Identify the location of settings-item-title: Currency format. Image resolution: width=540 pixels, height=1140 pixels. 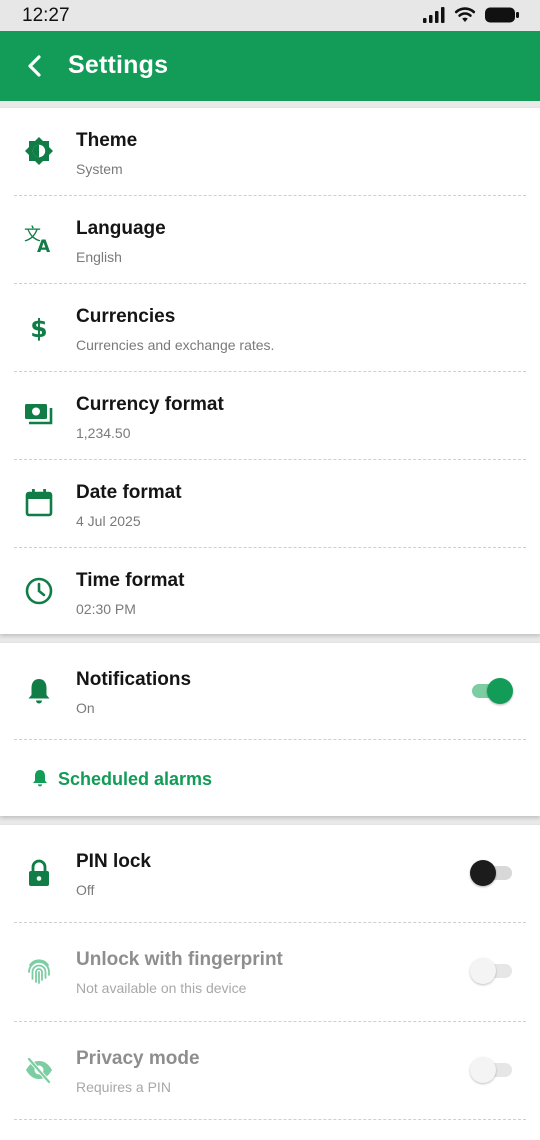
(150, 404).